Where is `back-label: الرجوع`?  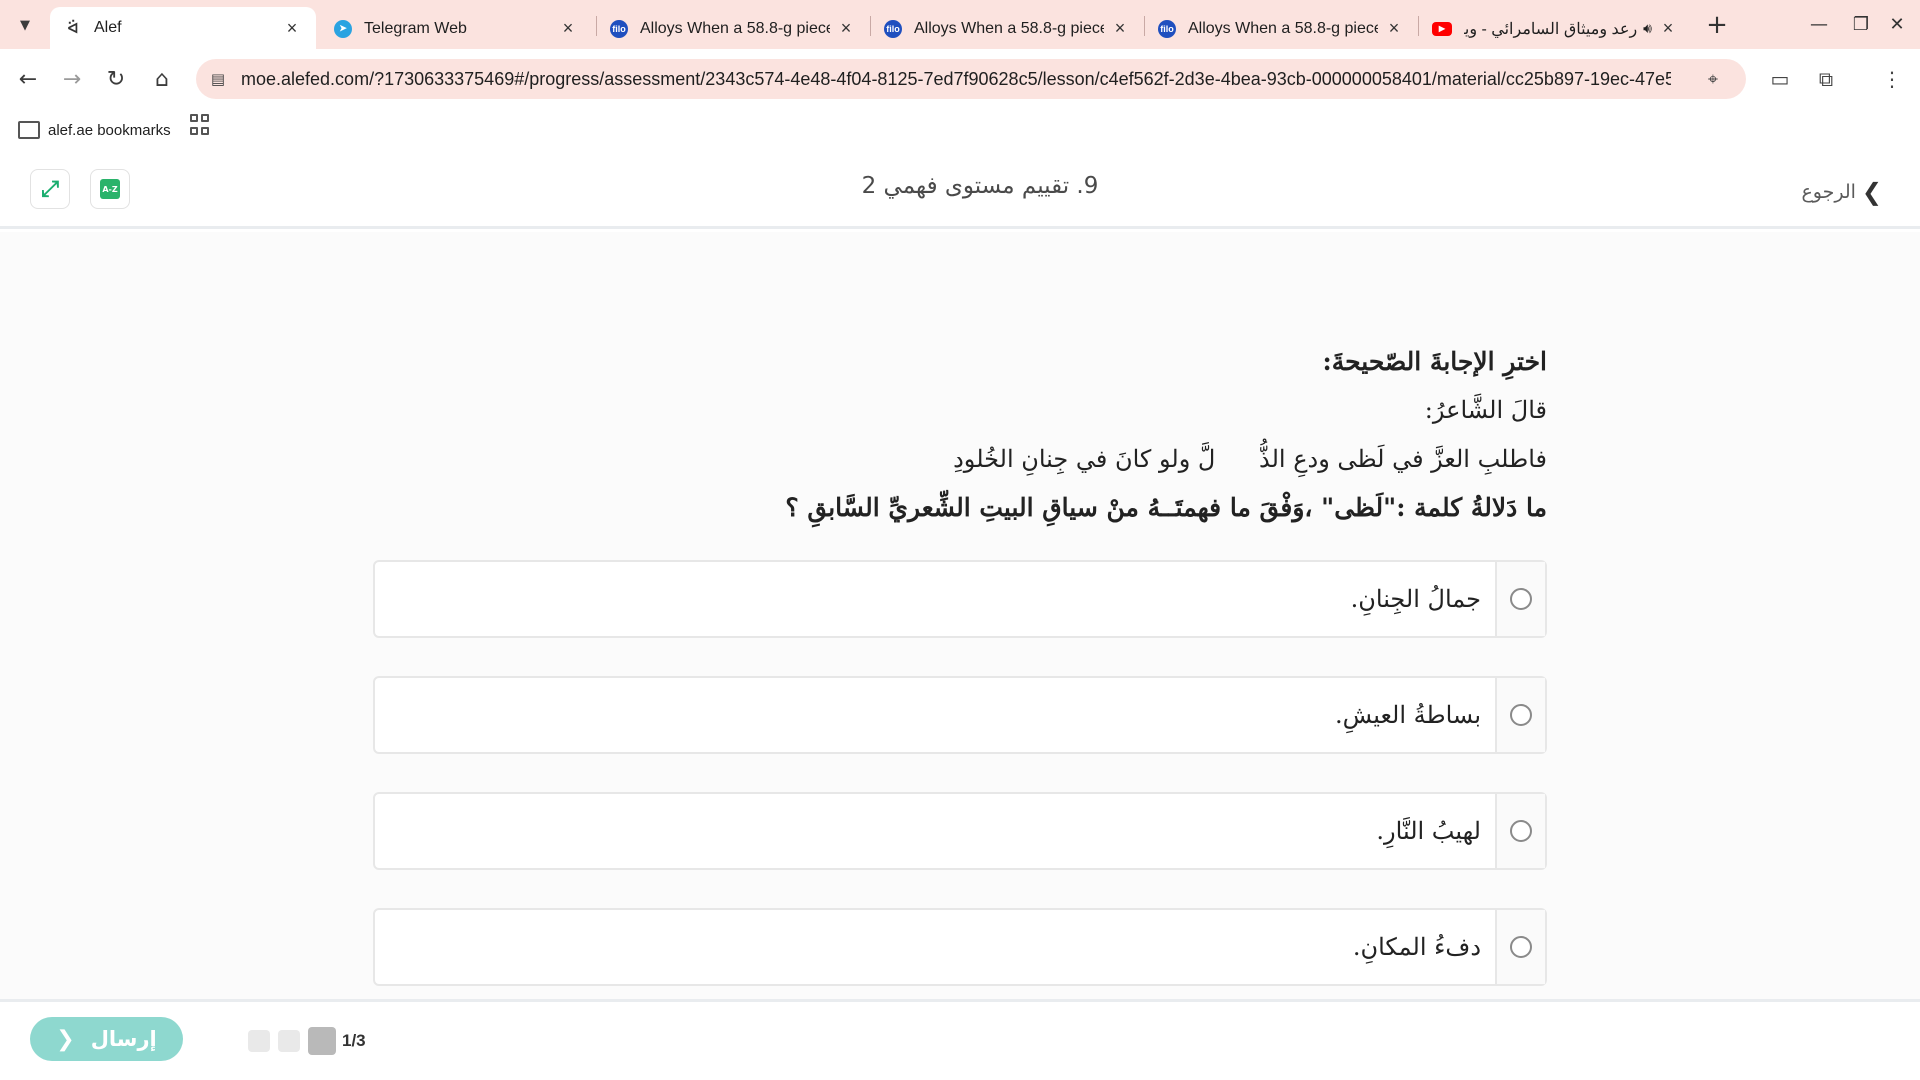
back-label: الرجوع is located at coordinates (1828, 192).